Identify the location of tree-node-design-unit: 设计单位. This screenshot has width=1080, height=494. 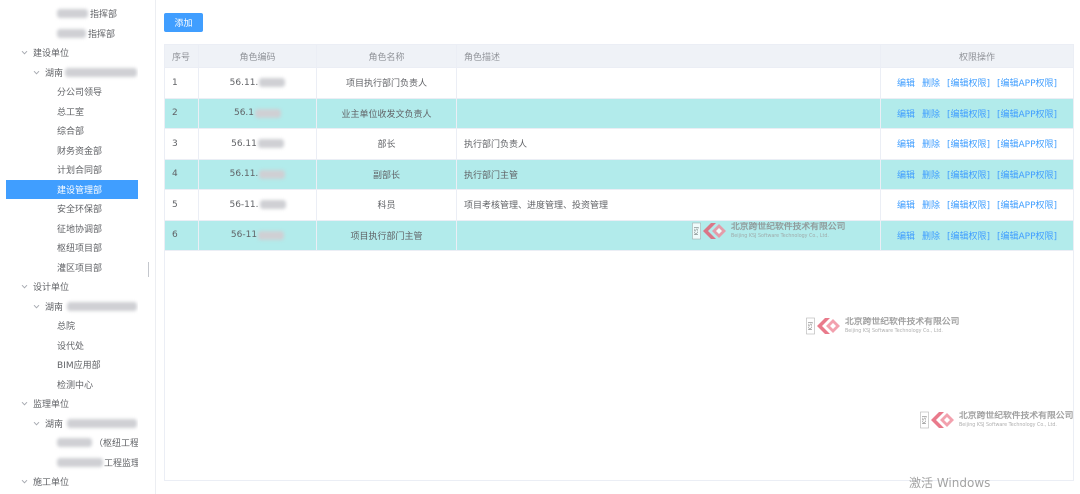
(72, 287).